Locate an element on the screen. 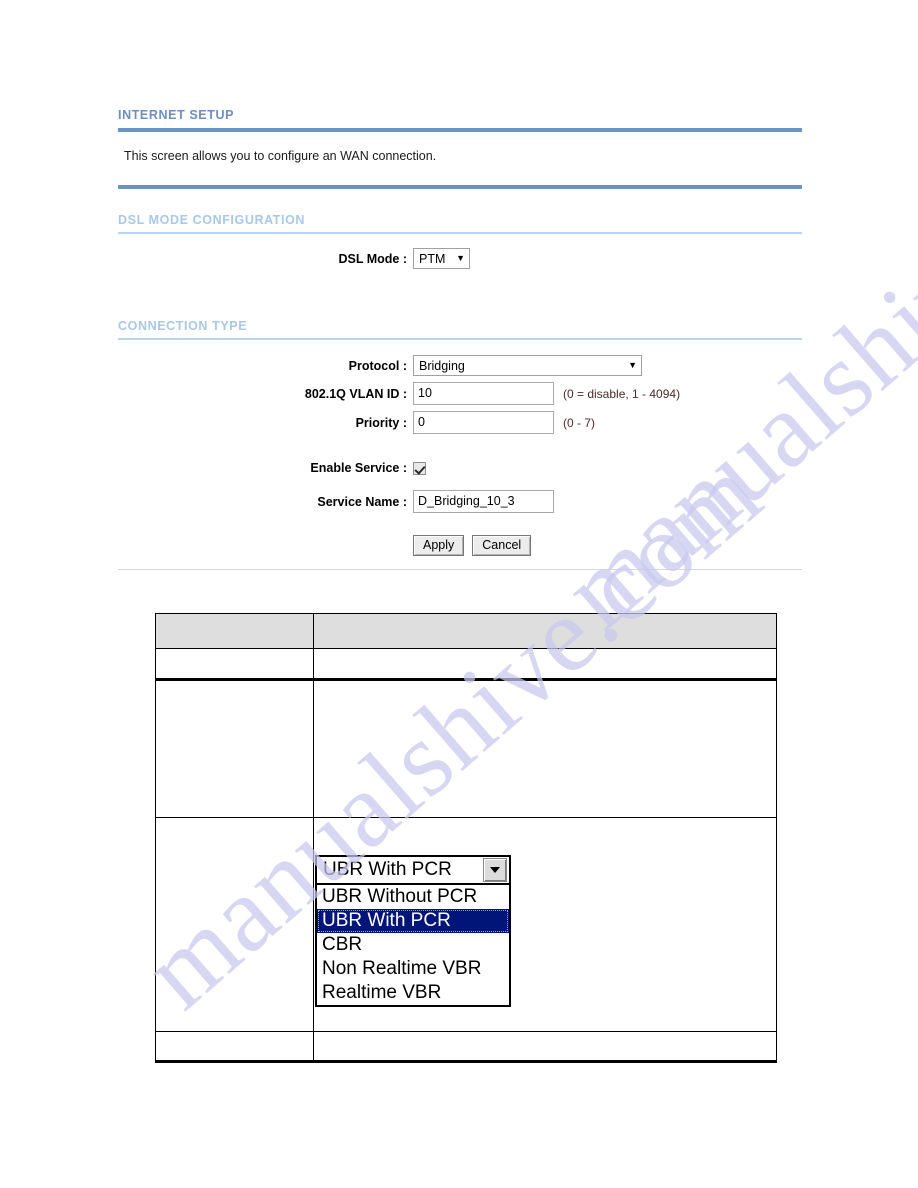  row-service-name: Service Name : D_Bridging_10_3 is located at coordinates (460, 501).